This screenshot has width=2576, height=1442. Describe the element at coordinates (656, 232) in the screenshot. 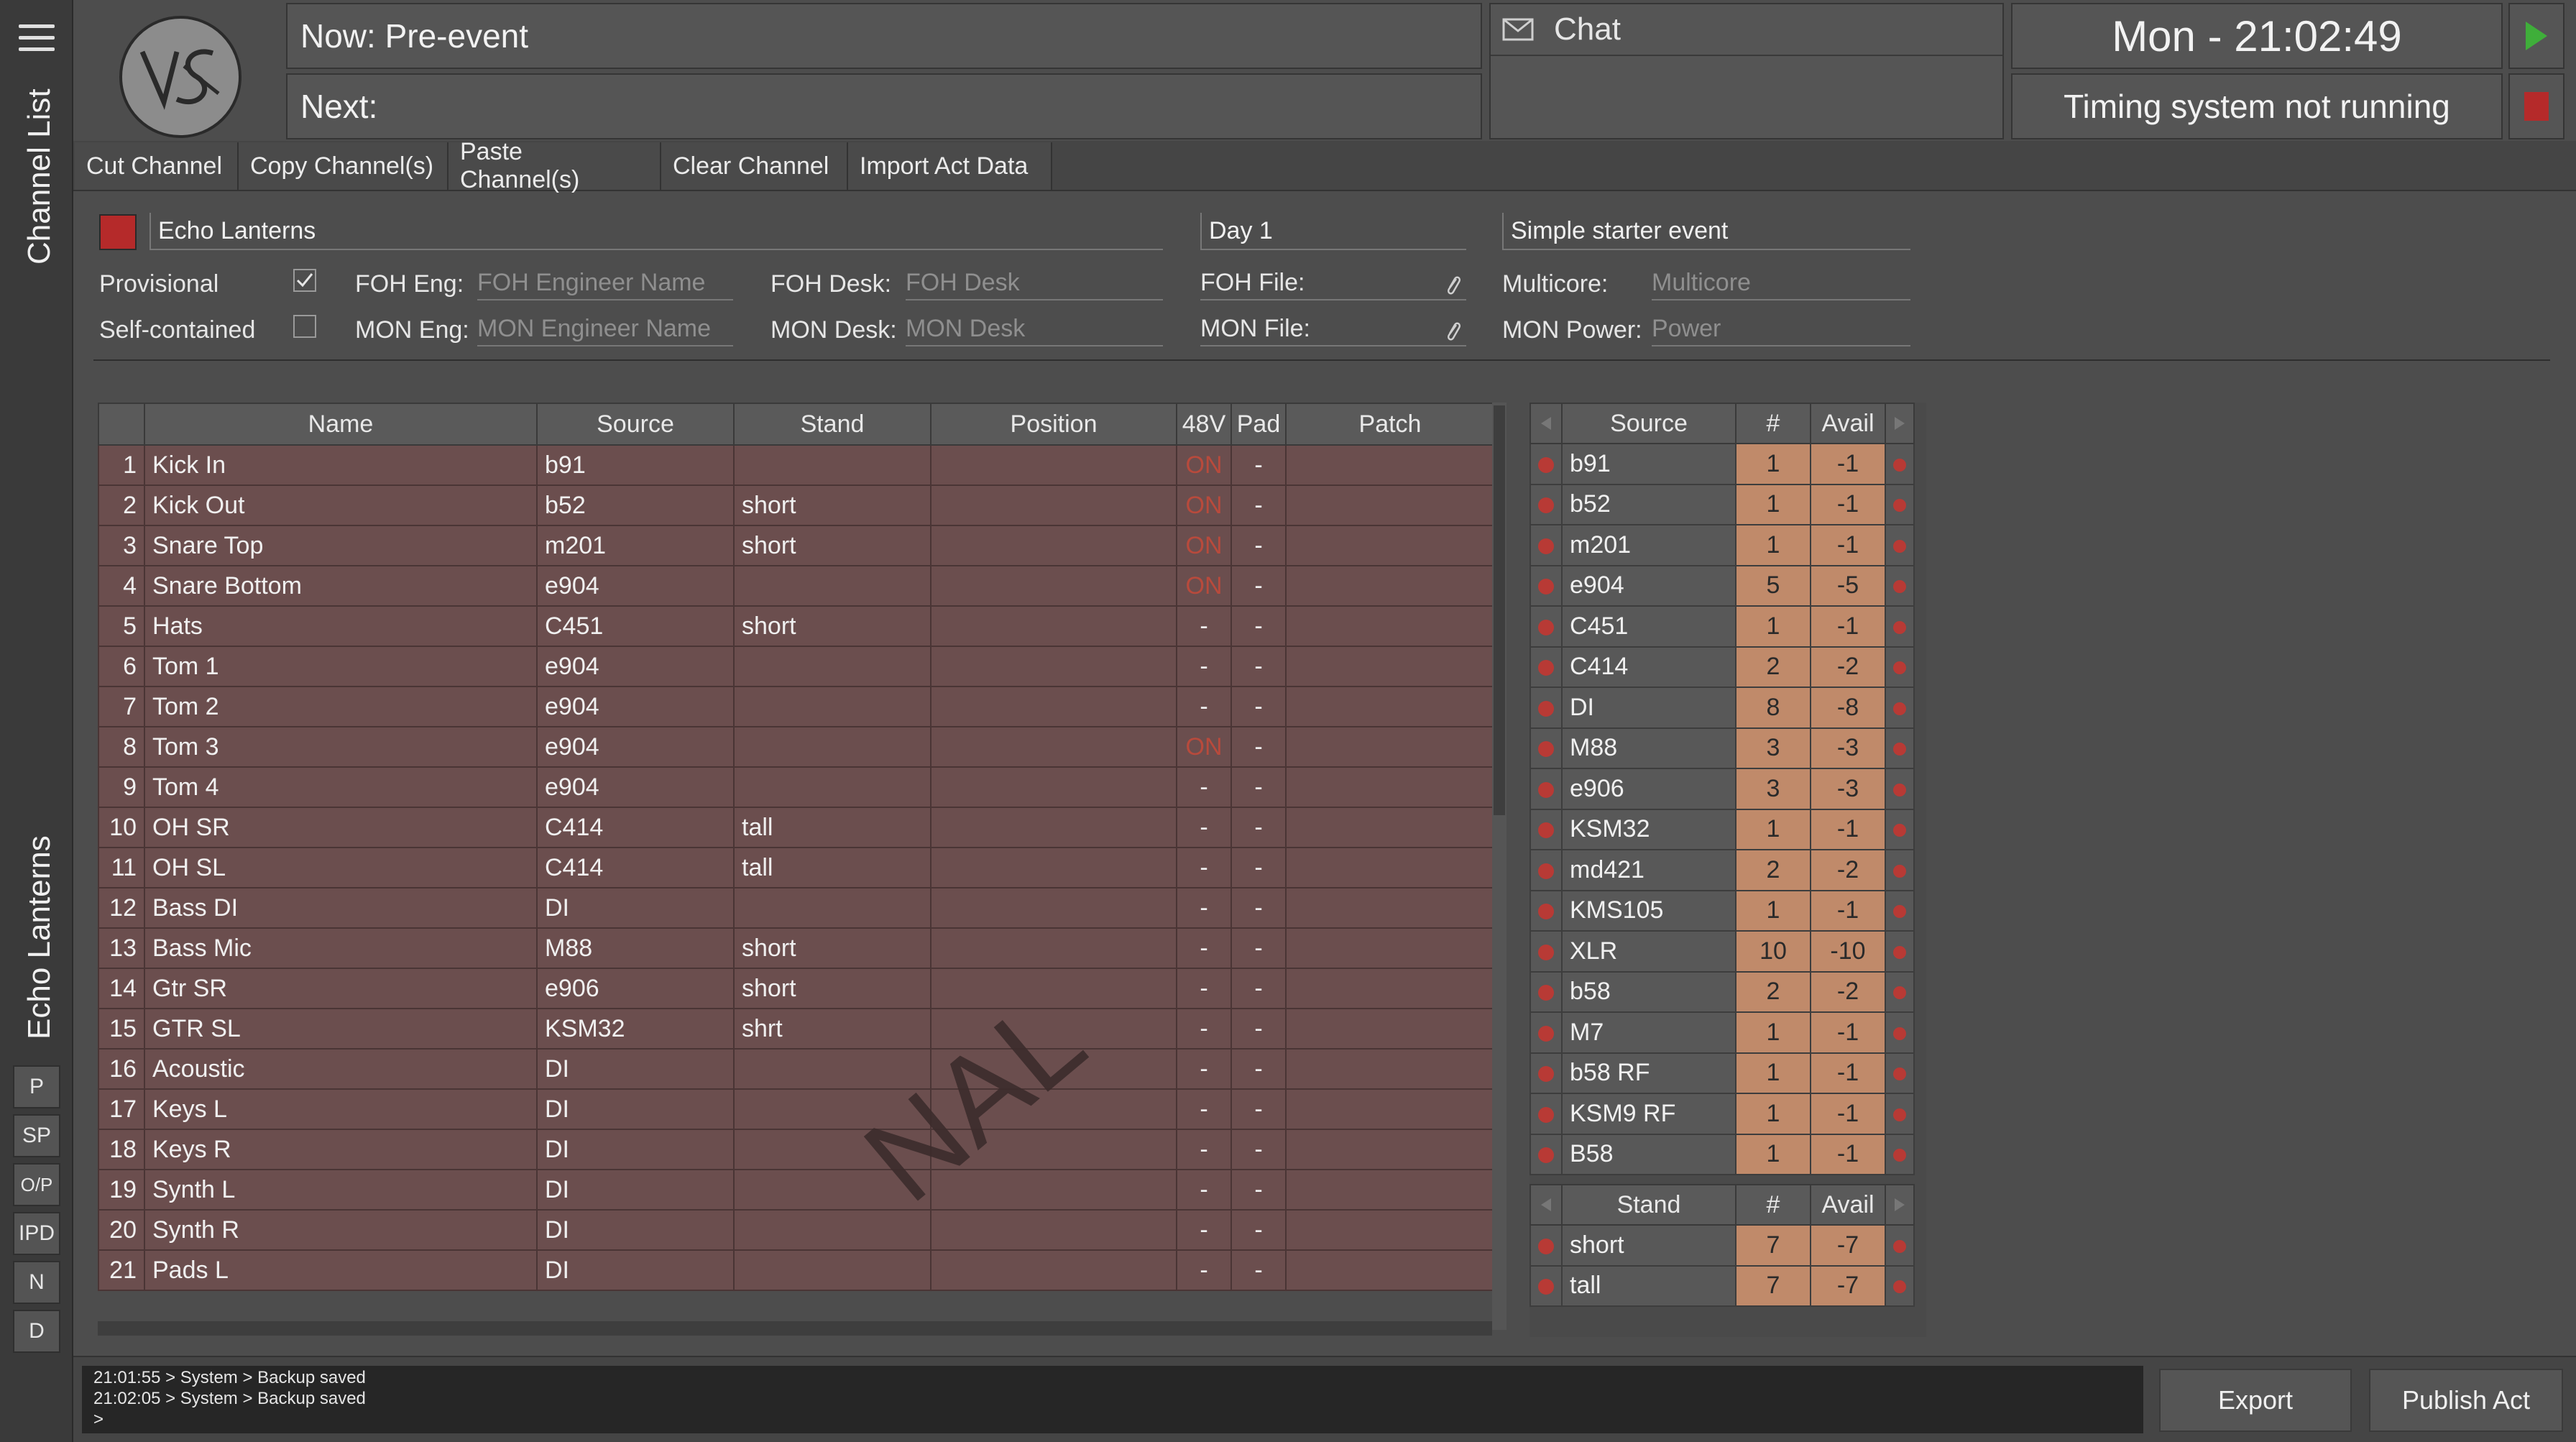

I see `act-name-field: Echo Lanterns` at that location.